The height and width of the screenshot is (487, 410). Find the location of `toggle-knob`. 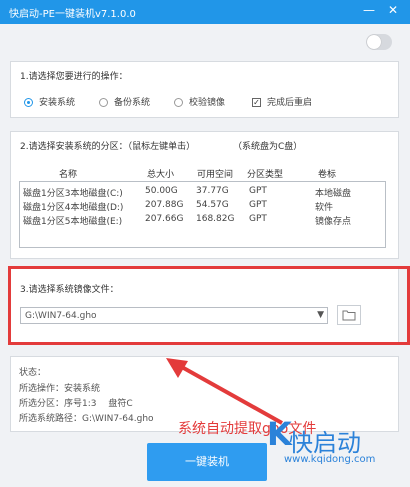

toggle-knob is located at coordinates (374, 42).